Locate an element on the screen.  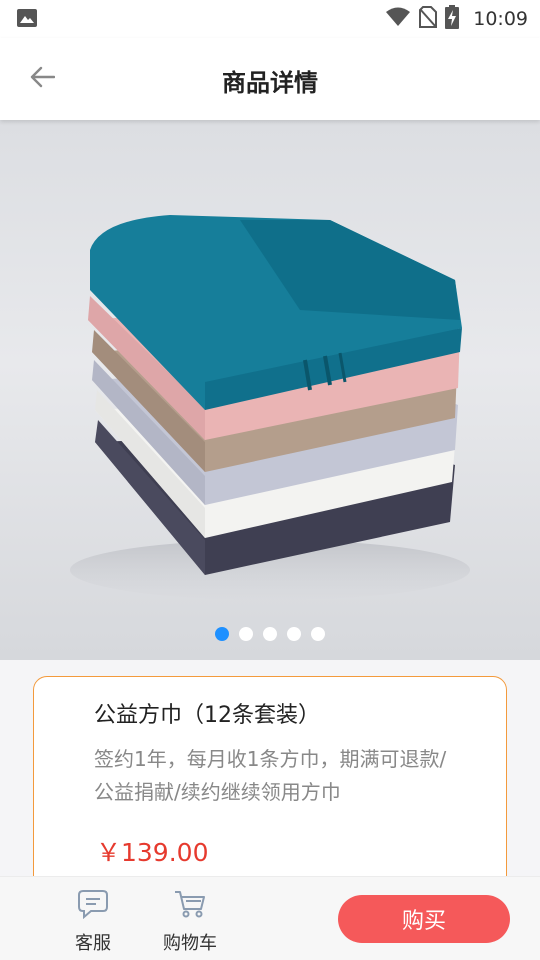
battery-charging-icon is located at coordinates (452, 19).